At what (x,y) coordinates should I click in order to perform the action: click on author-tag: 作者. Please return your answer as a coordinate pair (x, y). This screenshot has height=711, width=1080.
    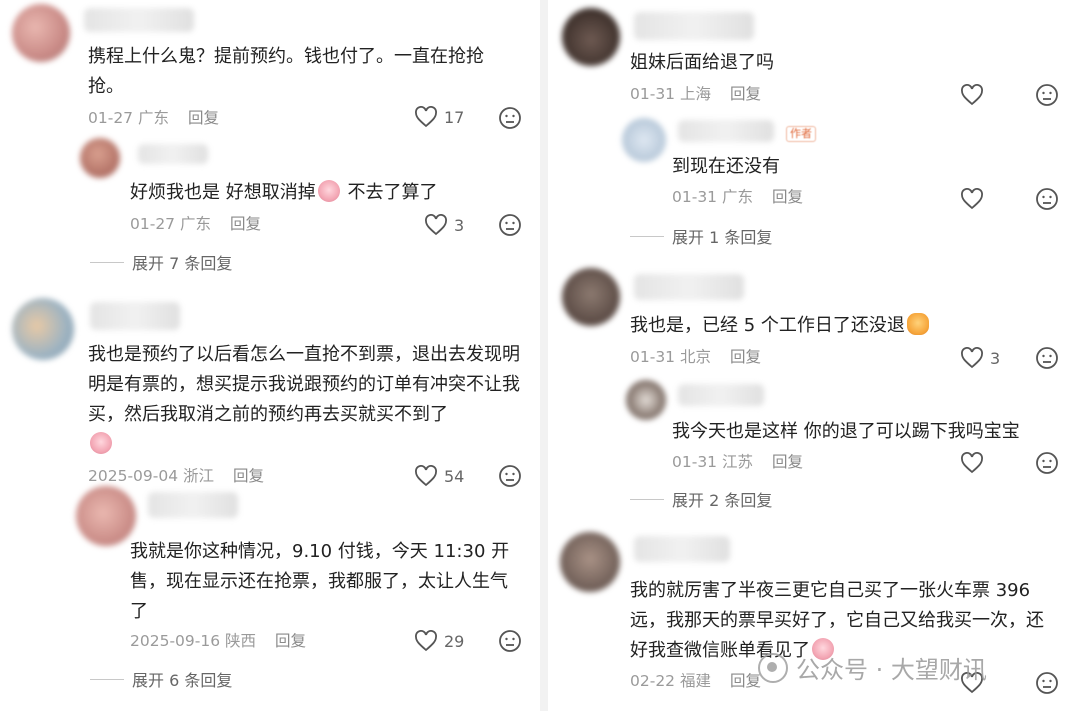
    Looking at the image, I should click on (801, 134).